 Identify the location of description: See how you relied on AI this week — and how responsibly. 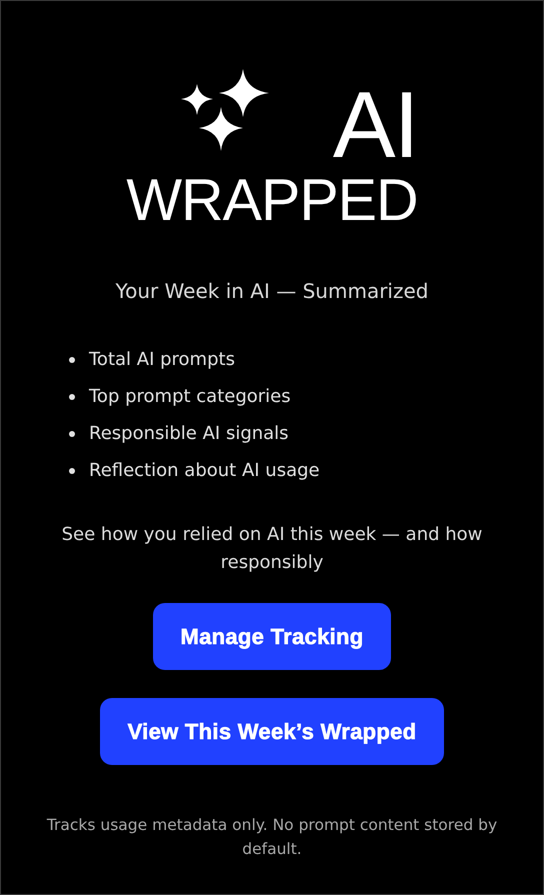
(272, 549).